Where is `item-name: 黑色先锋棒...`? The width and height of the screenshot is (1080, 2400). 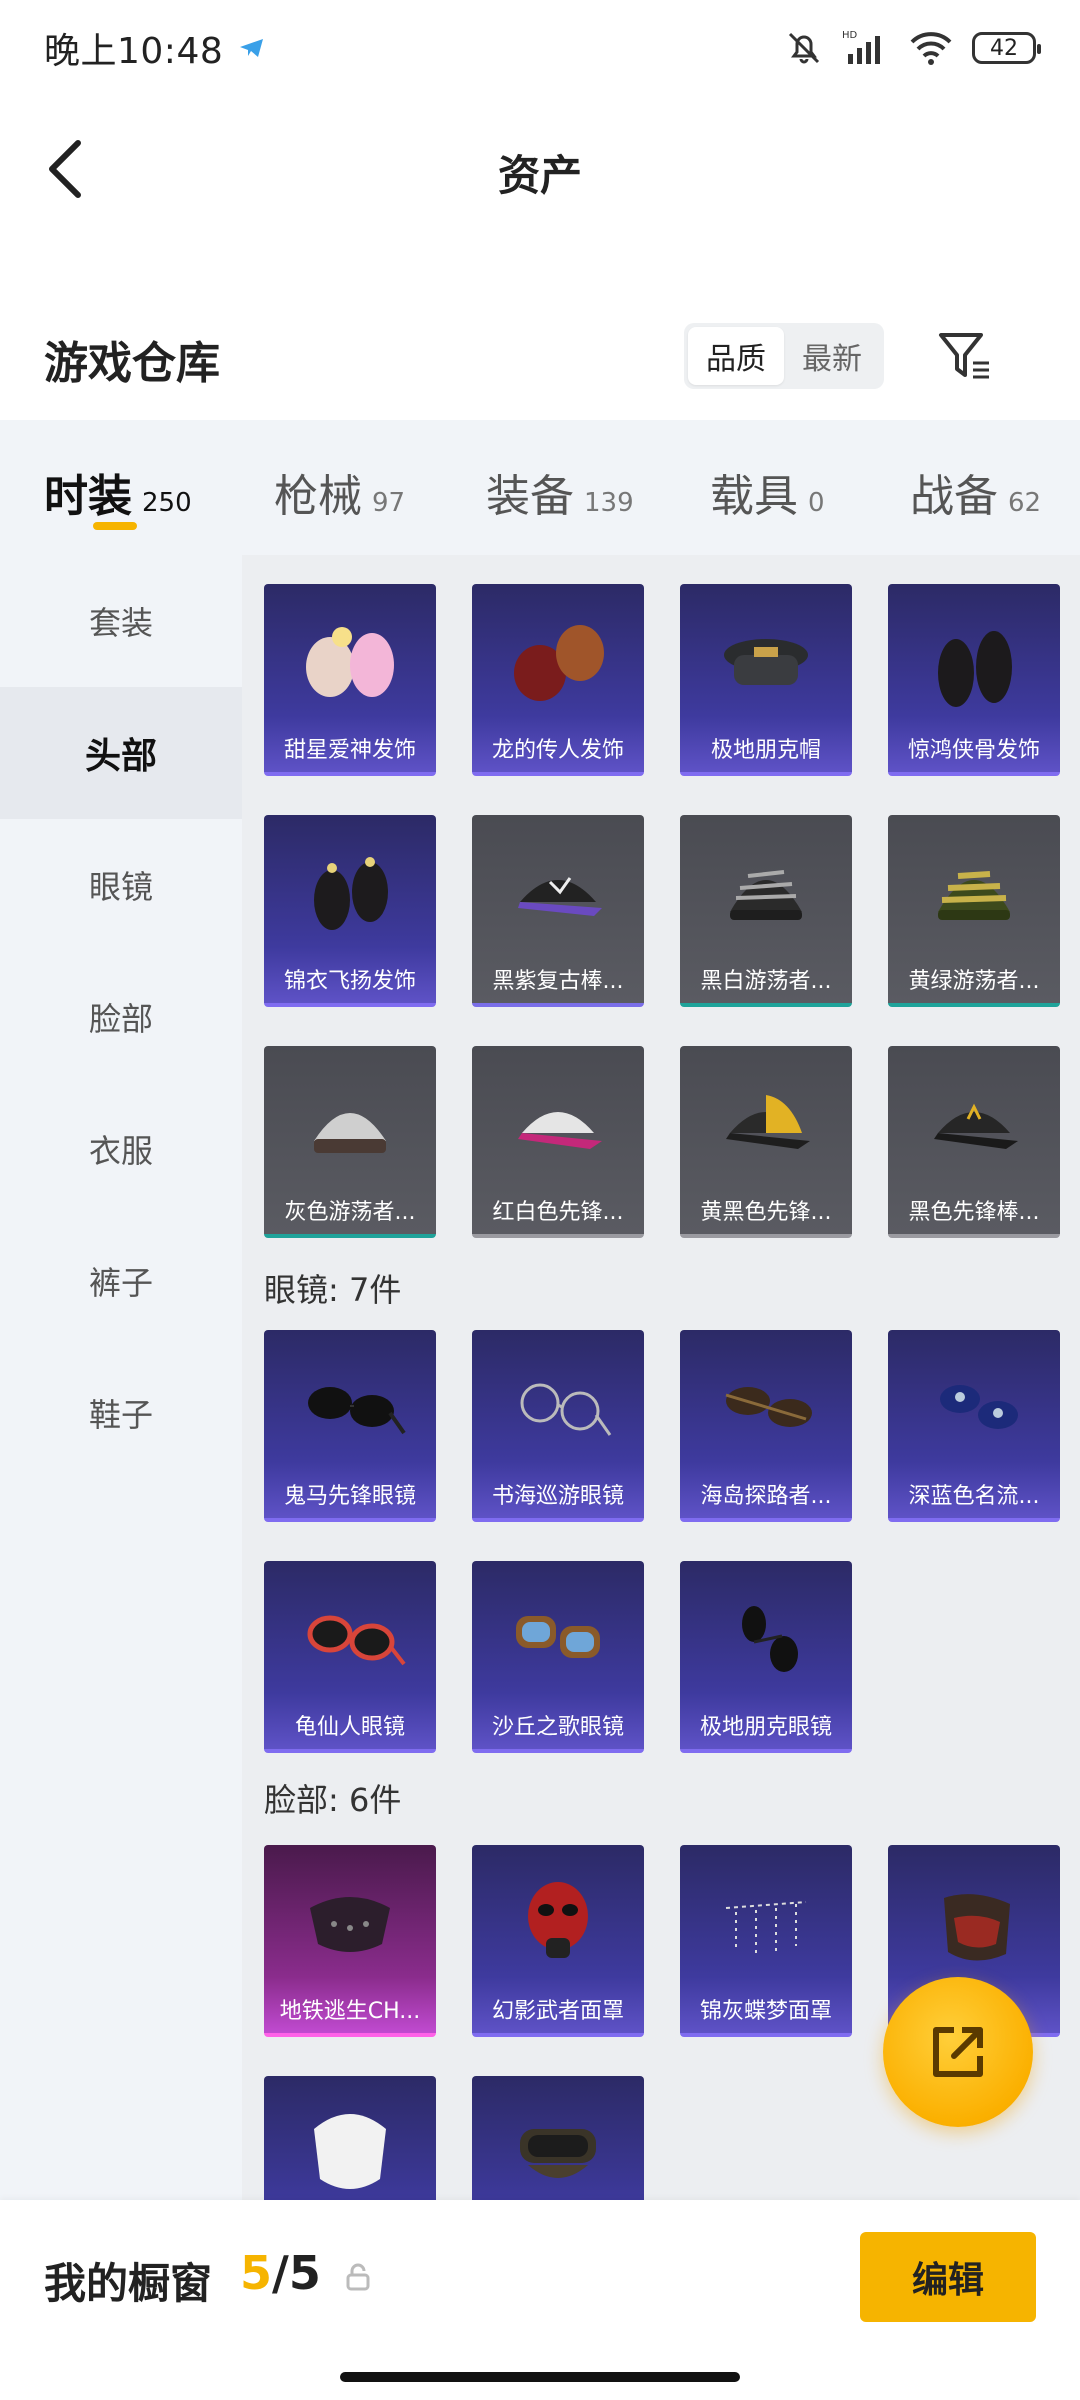 item-name: 黑色先锋棒... is located at coordinates (974, 1212).